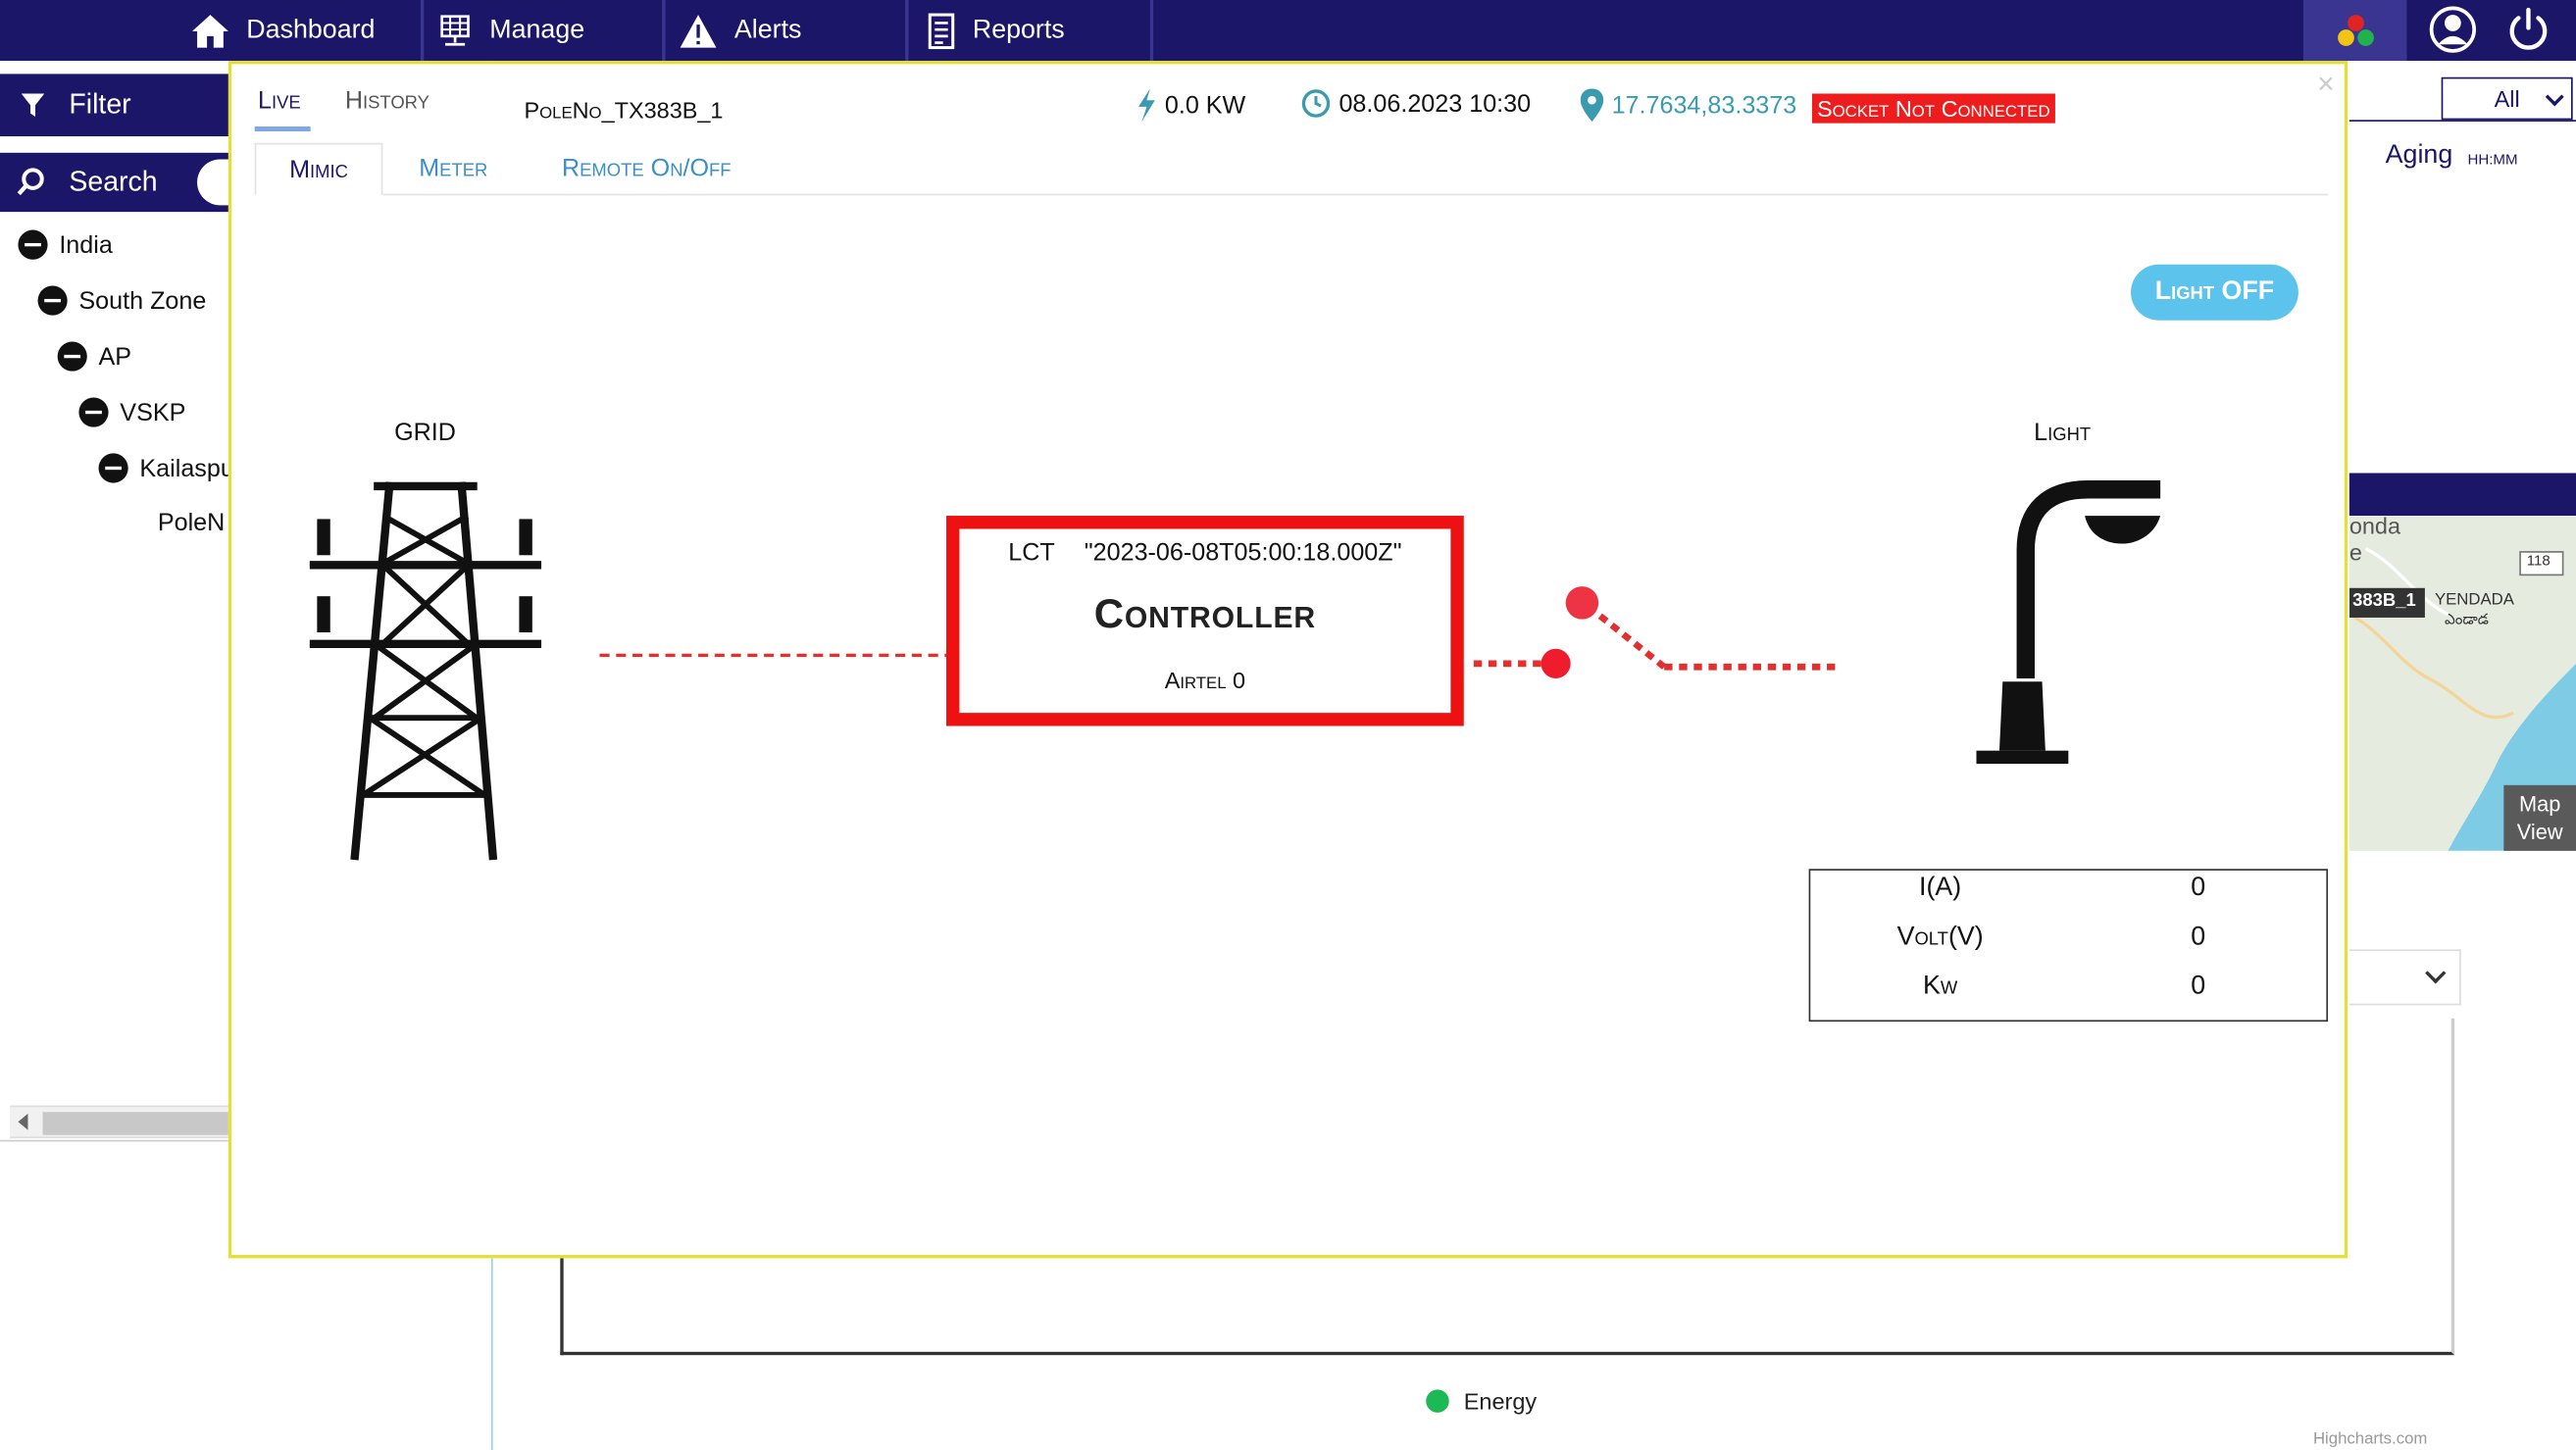  What do you see at coordinates (2069, 898) in the screenshot?
I see `table-row: I(A) 0` at bounding box center [2069, 898].